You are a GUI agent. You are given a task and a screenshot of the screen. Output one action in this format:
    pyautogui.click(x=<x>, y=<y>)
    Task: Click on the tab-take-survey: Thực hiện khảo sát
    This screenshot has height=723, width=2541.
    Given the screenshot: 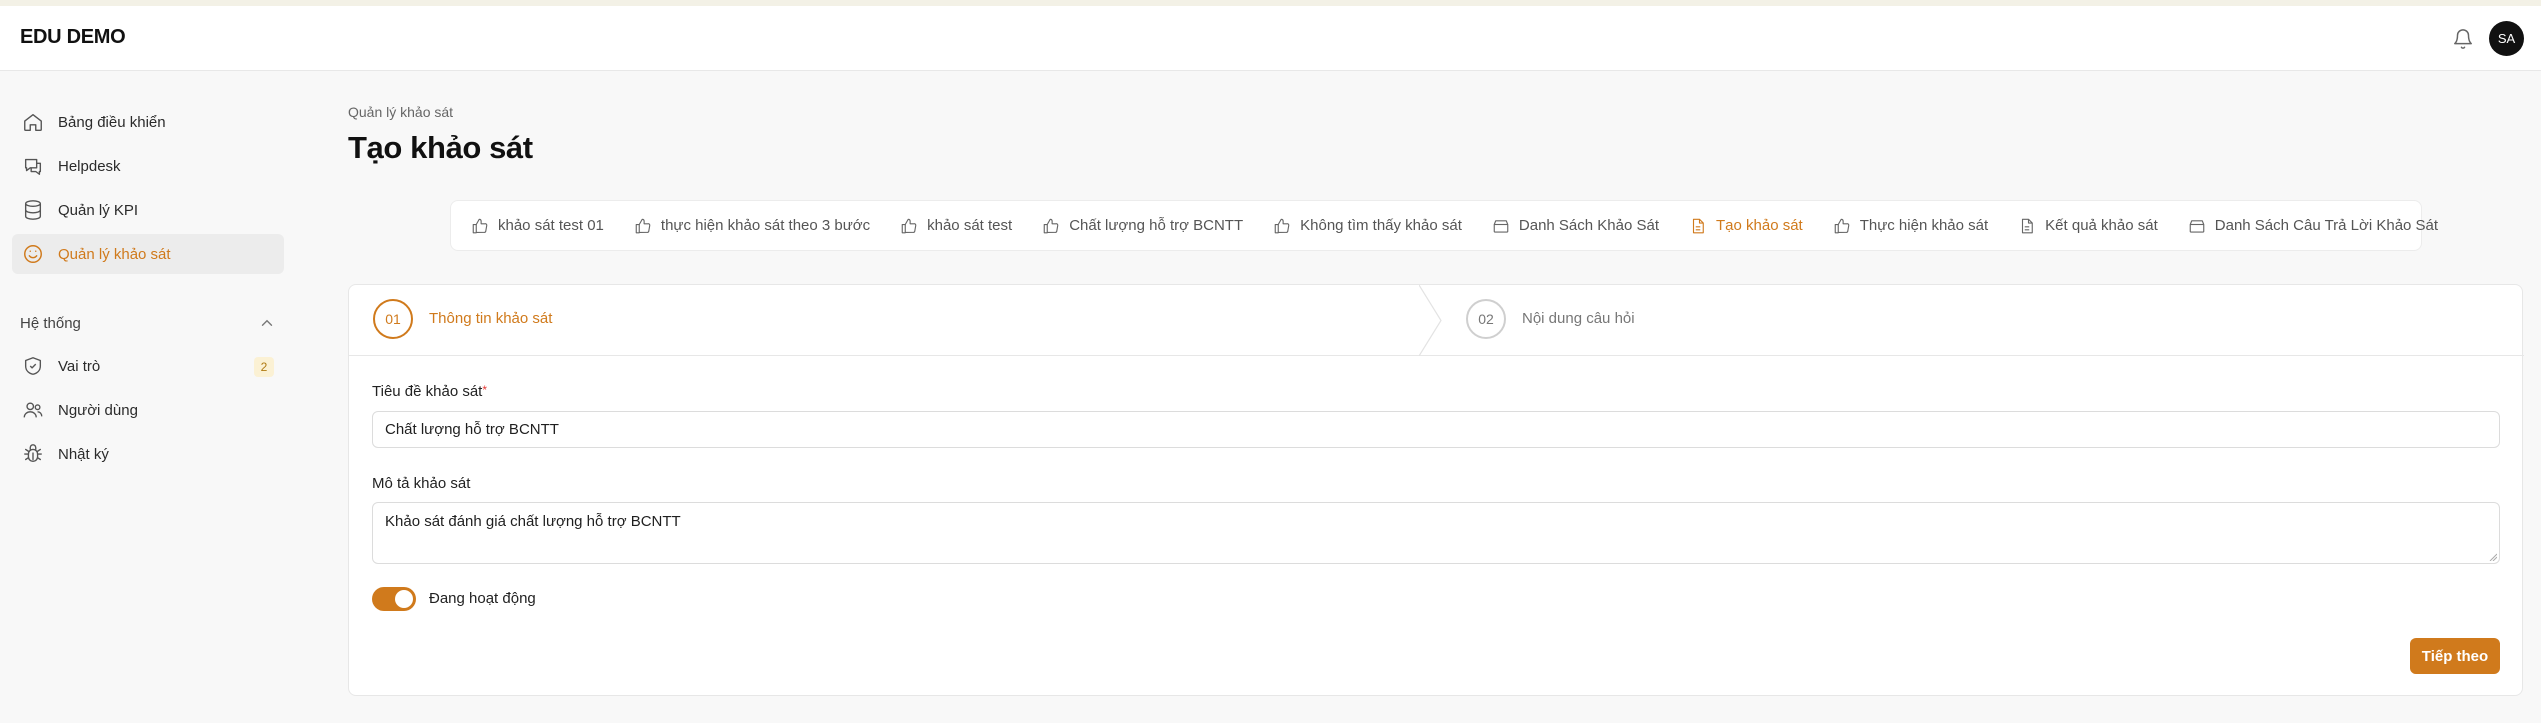 What is the action you would take?
    pyautogui.click(x=1910, y=226)
    